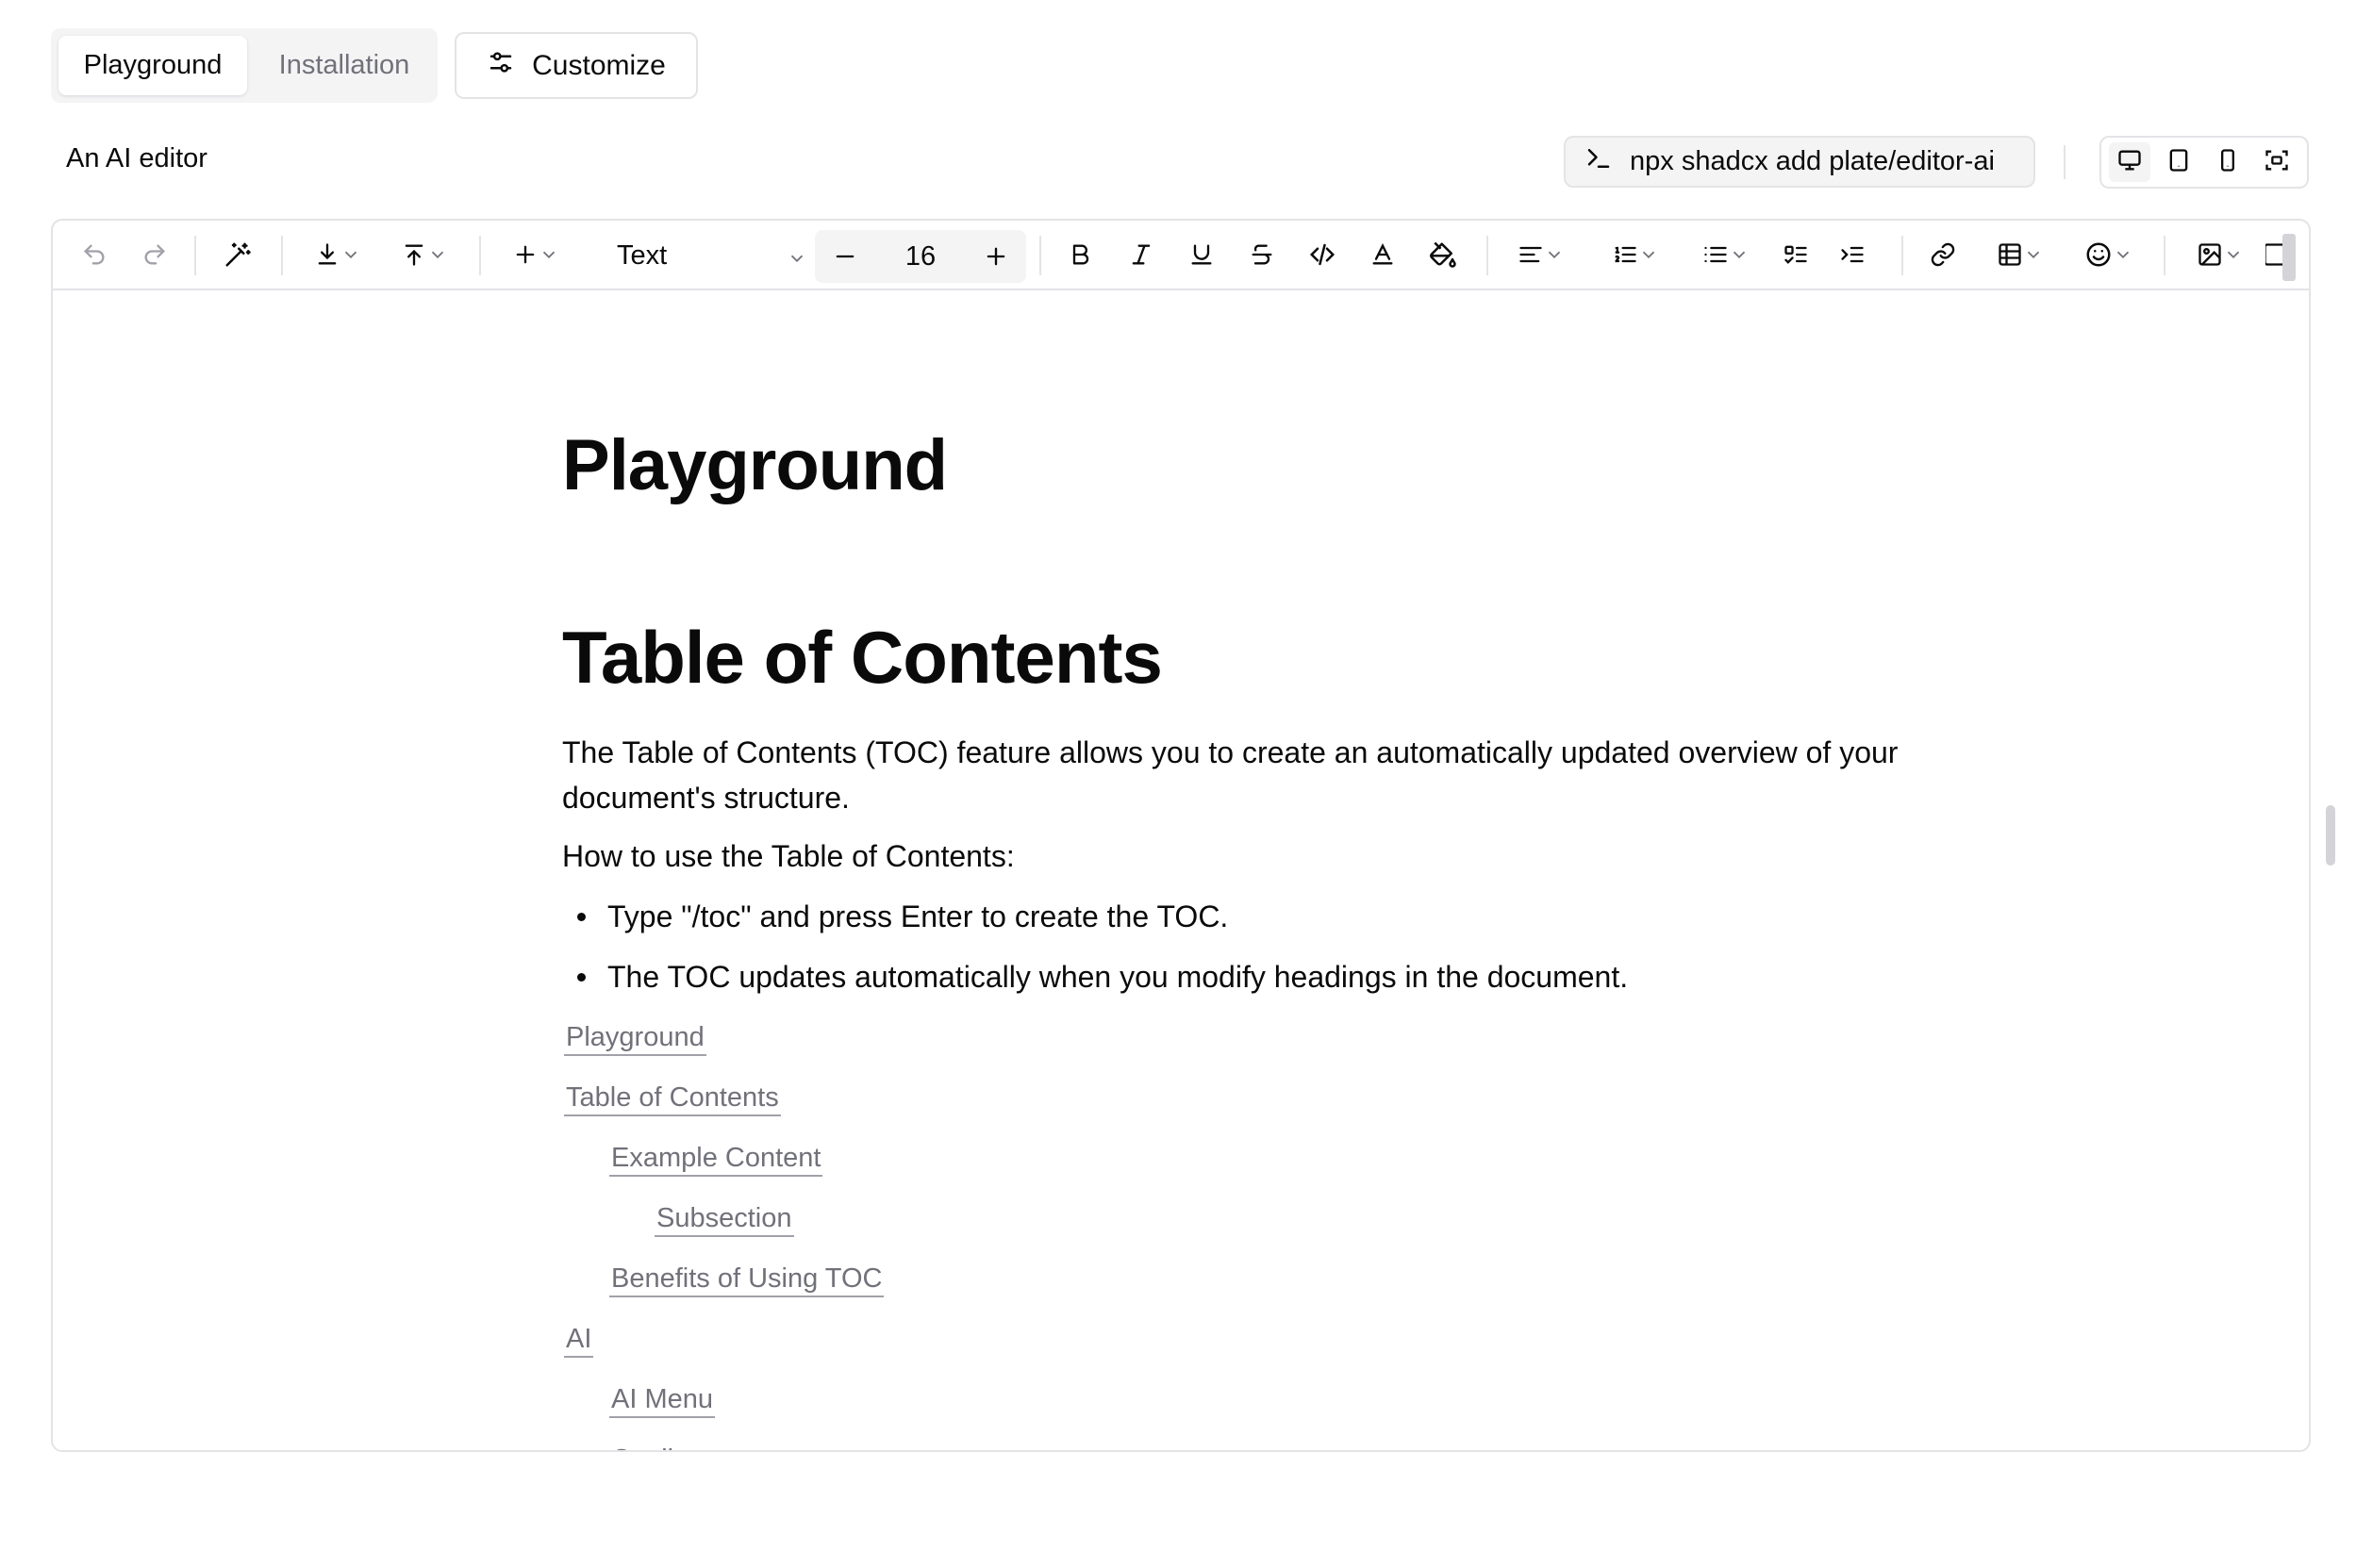 Image resolution: width=2356 pixels, height=1568 pixels. Describe the element at coordinates (501, 66) in the screenshot. I see `sliders-icon` at that location.